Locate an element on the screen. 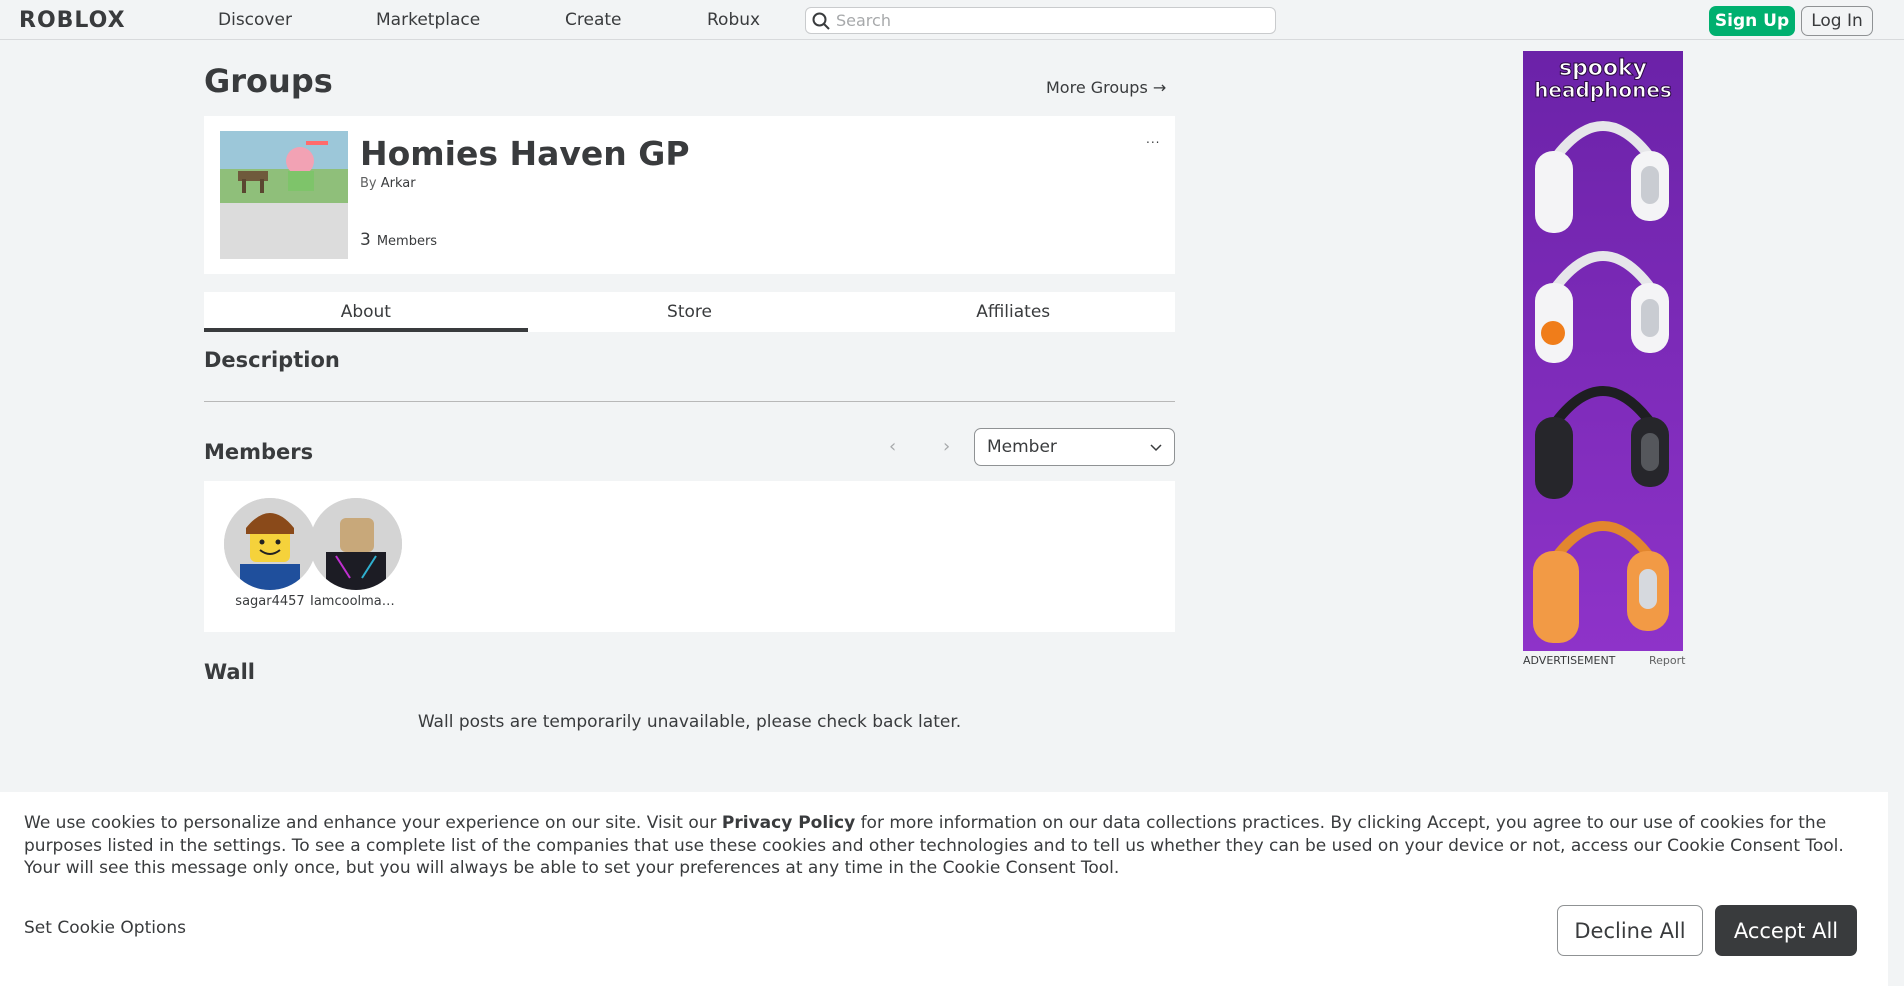  member-name: sagar4457 is located at coordinates (270, 601).